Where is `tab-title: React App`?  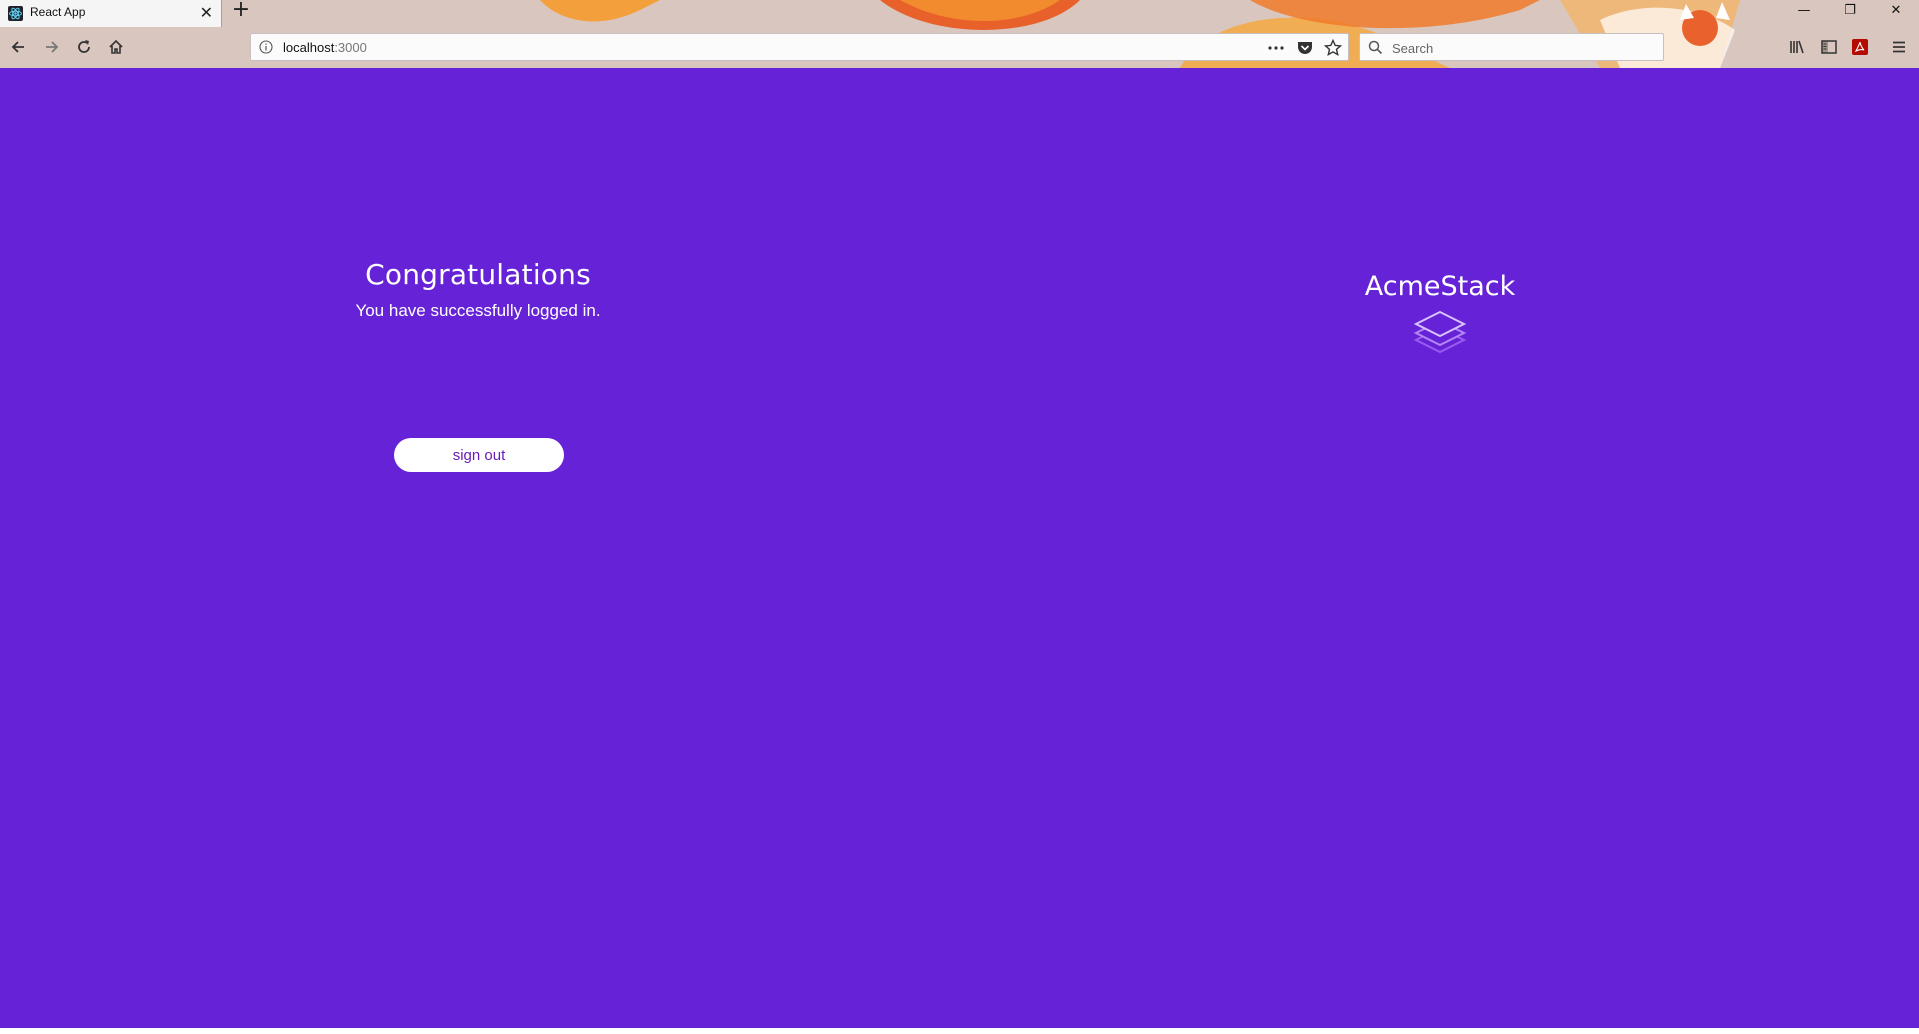 tab-title: React App is located at coordinates (58, 12).